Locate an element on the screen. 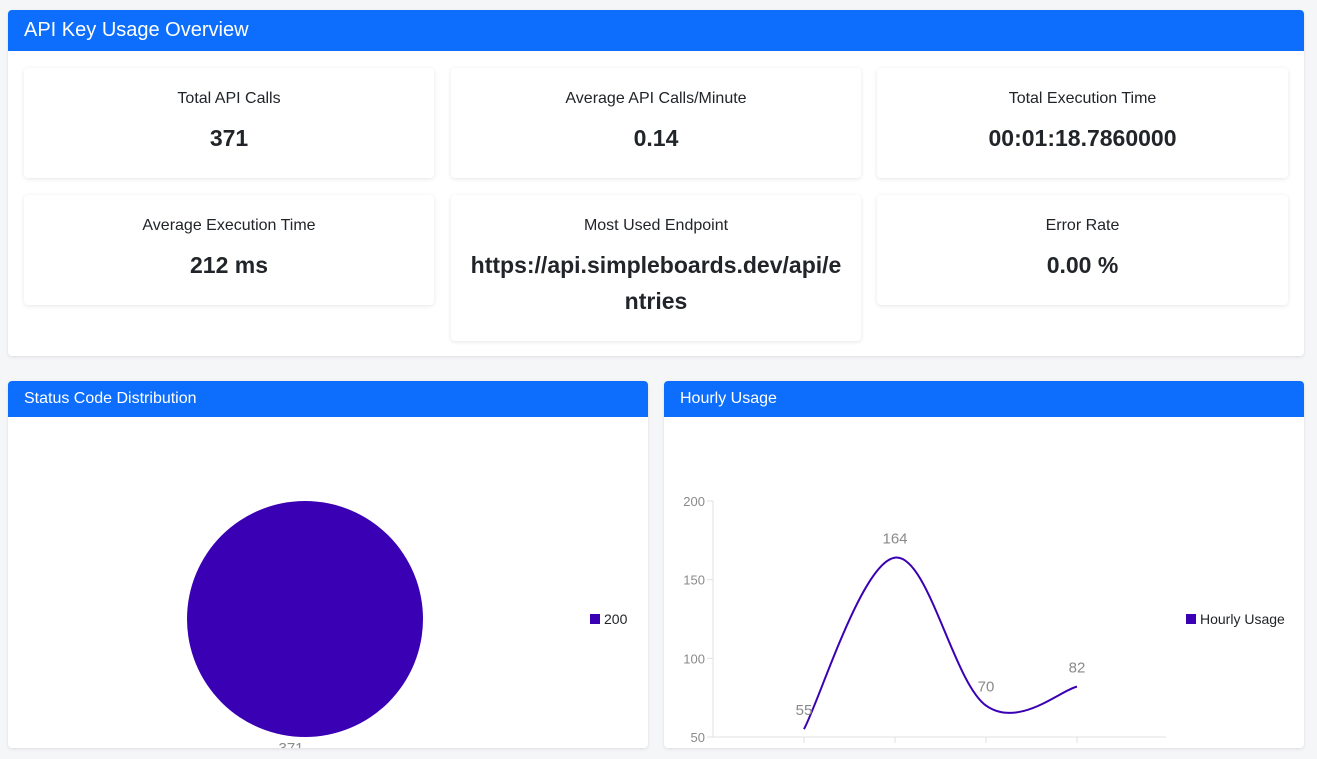  data-point-labels: 55 164 70 82 is located at coordinates (941, 625).